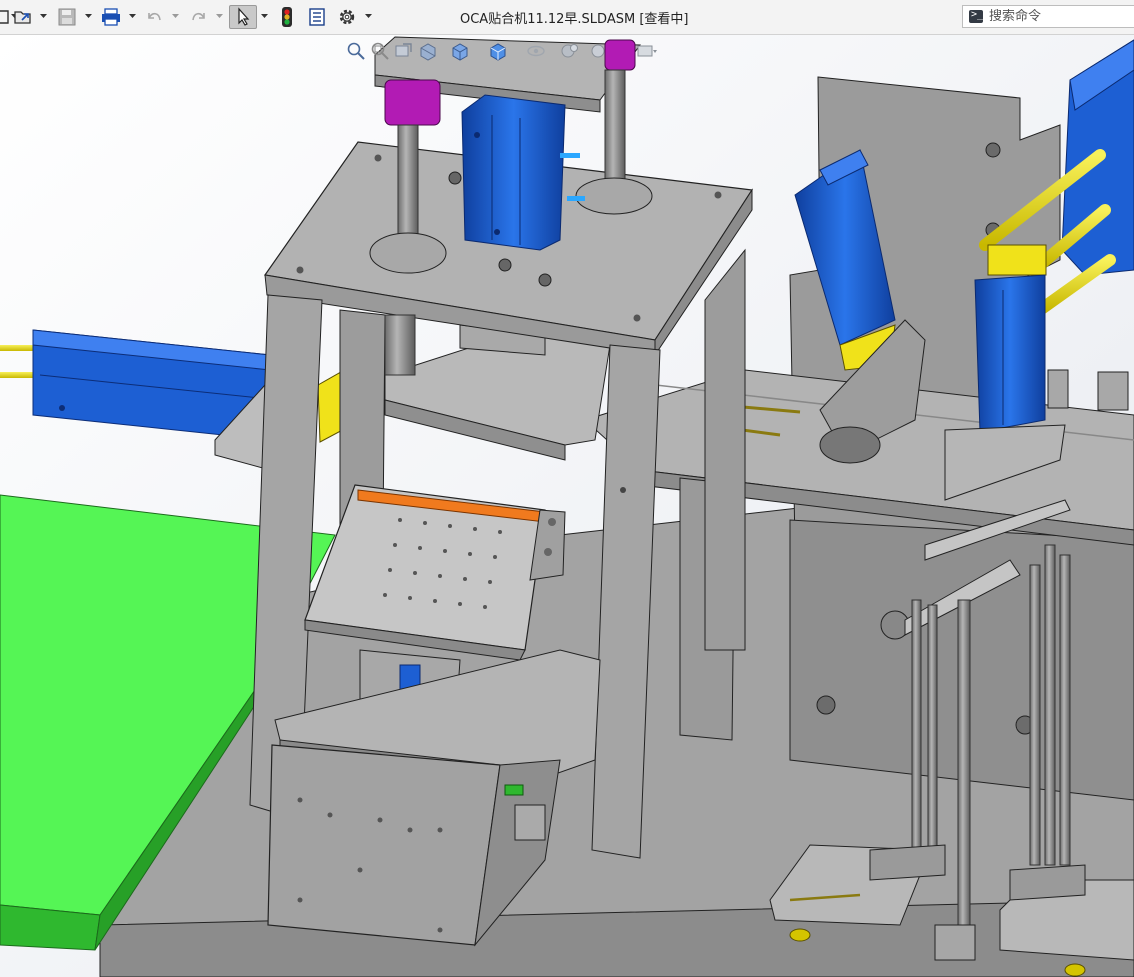 The width and height of the screenshot is (1134, 977). I want to click on undo-dropdown-arrow, so click(175, 15).